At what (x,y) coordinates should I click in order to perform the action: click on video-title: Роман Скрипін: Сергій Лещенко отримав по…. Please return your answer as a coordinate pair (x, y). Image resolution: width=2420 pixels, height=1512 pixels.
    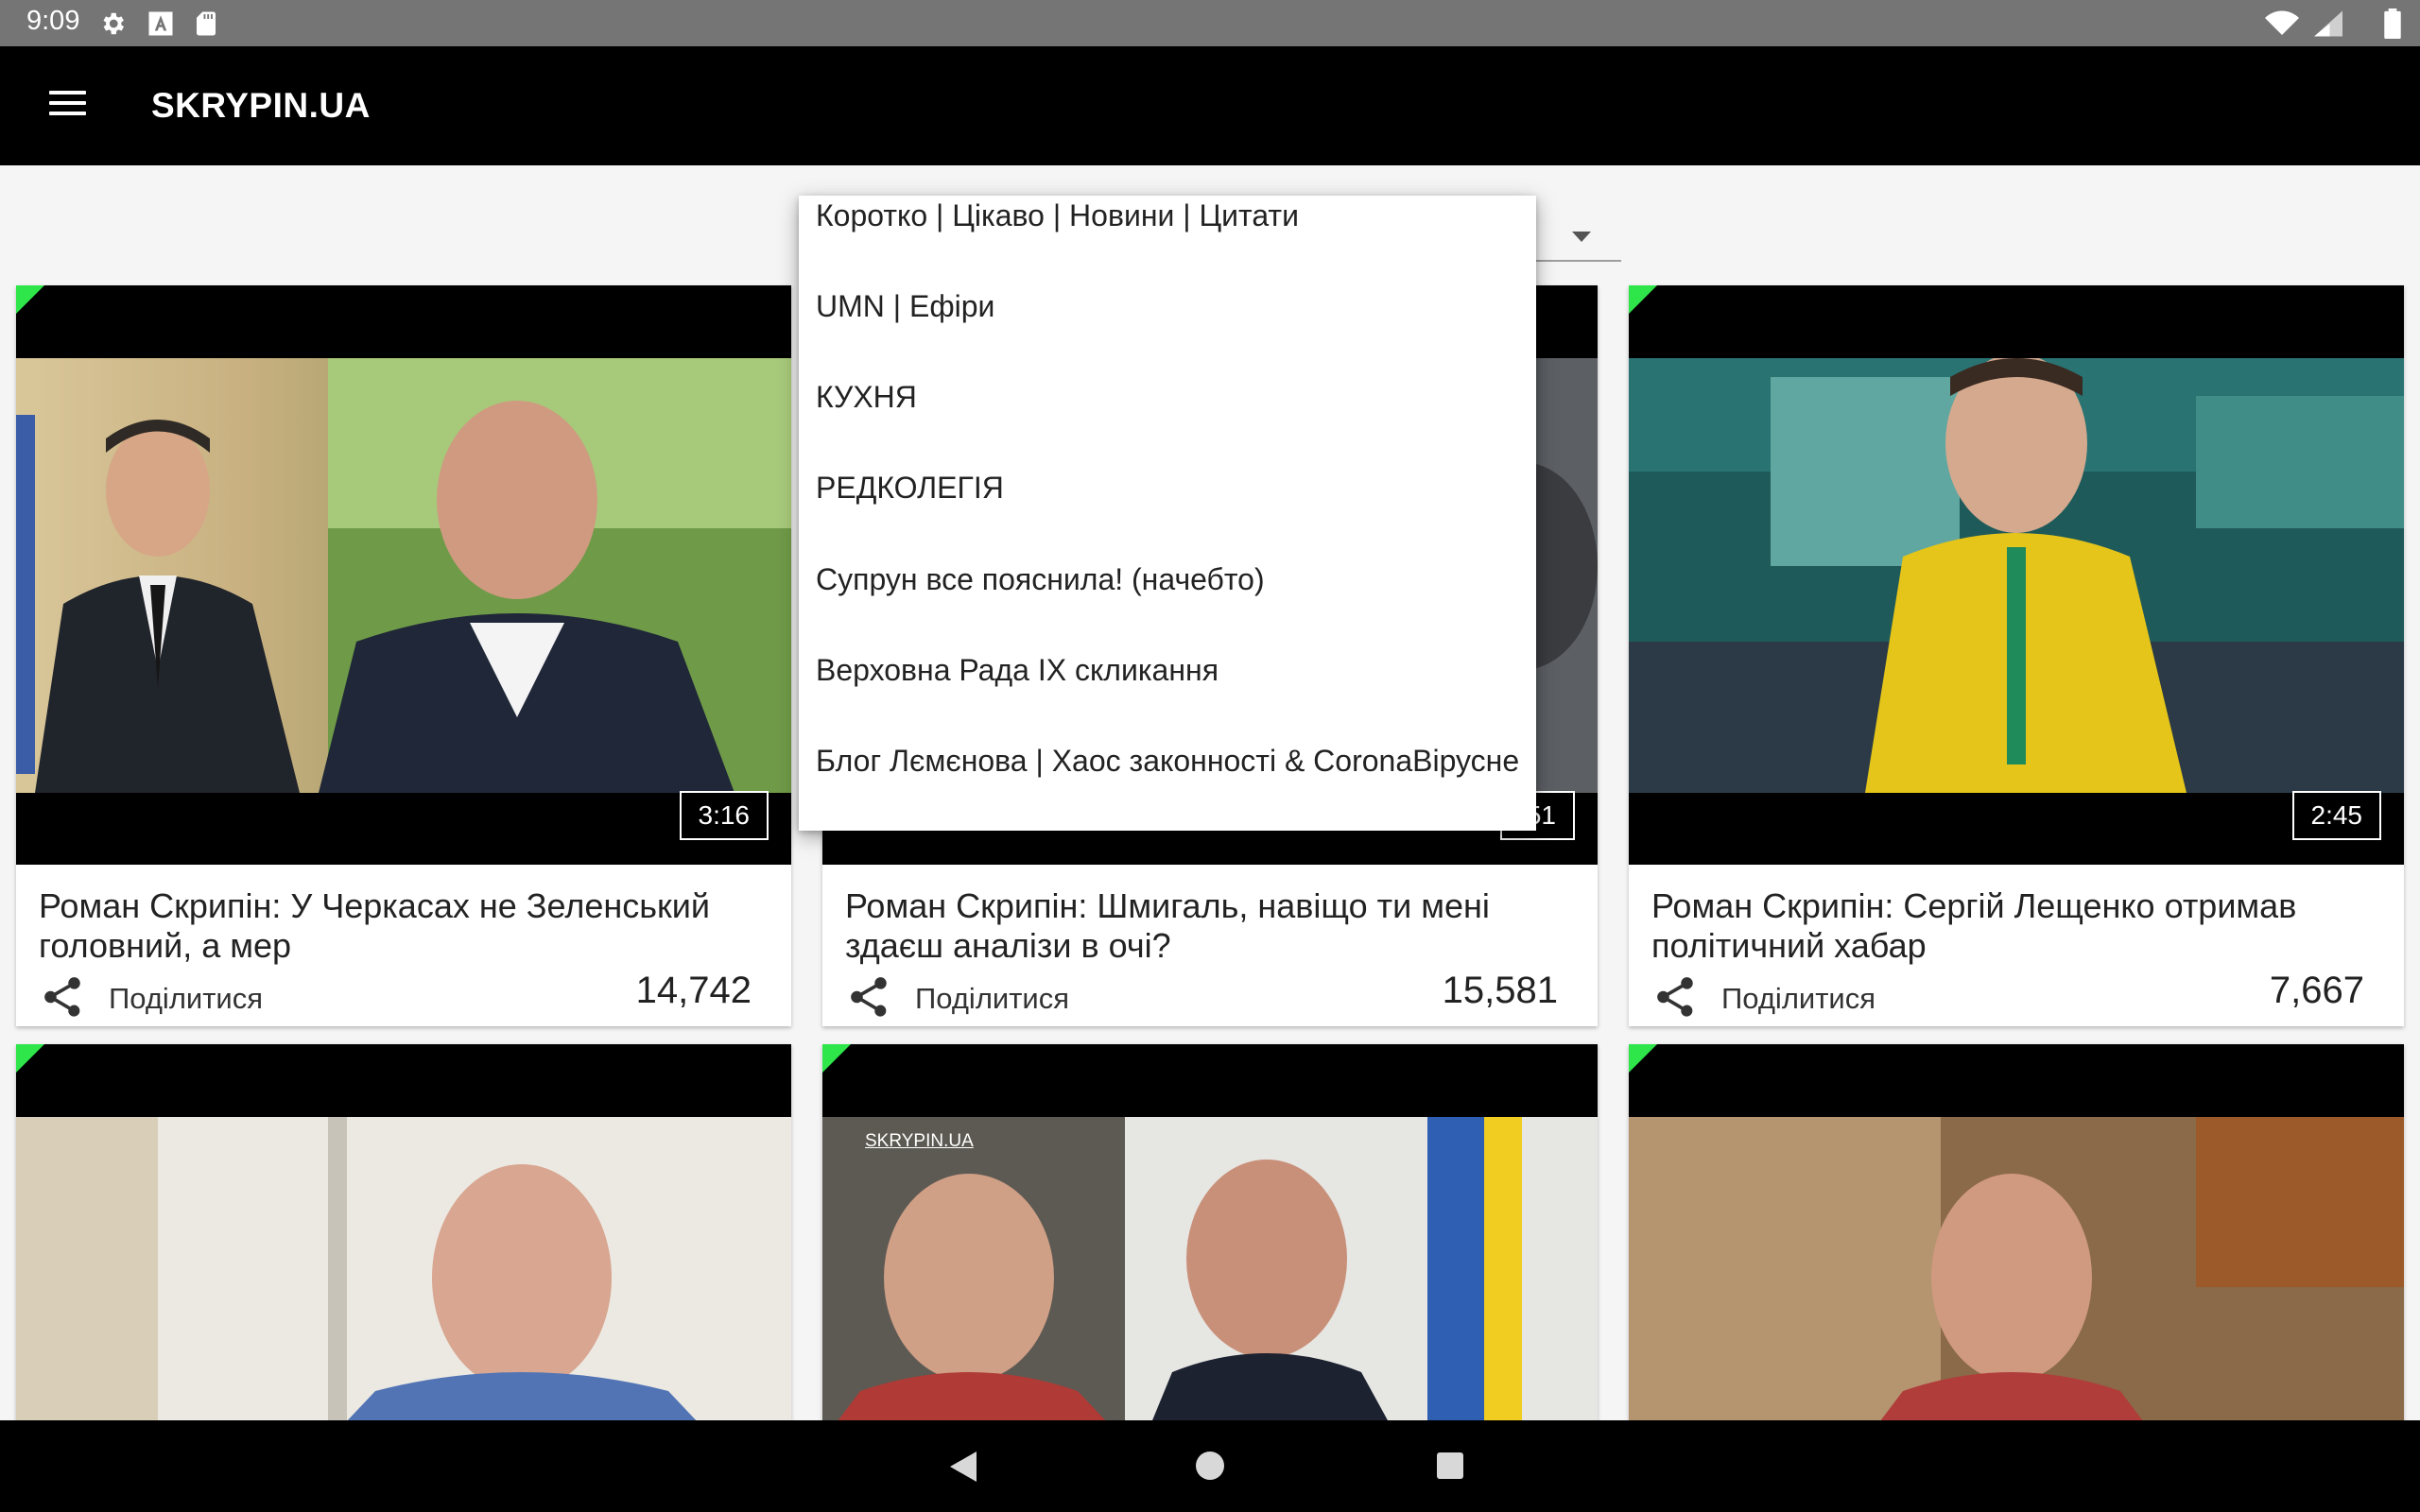
    Looking at the image, I should click on (2015, 926).